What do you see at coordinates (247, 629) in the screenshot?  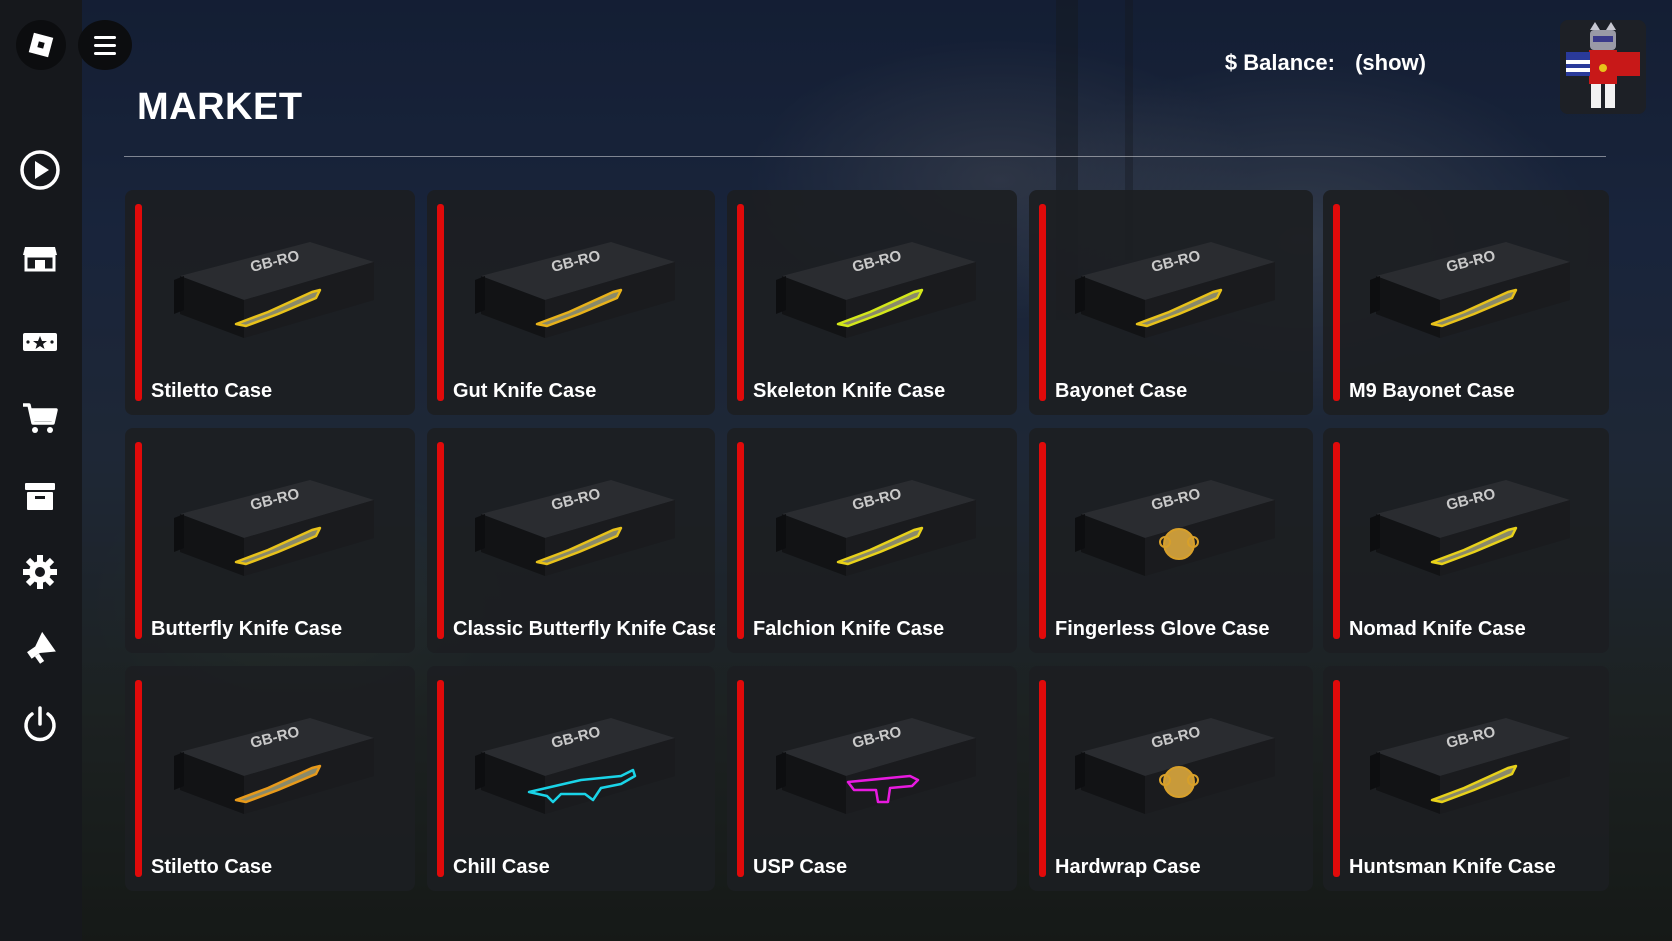 I see `case-name: Butterfly Knife Case` at bounding box center [247, 629].